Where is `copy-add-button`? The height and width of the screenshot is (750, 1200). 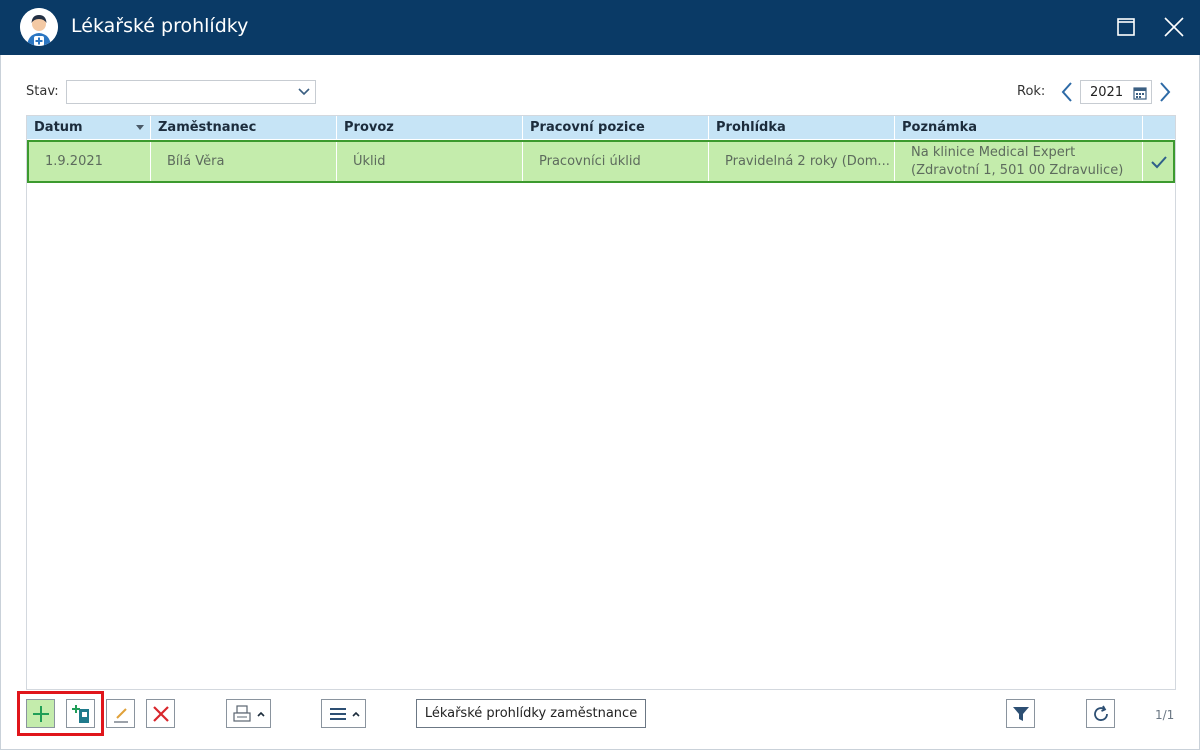 copy-add-button is located at coordinates (80, 713).